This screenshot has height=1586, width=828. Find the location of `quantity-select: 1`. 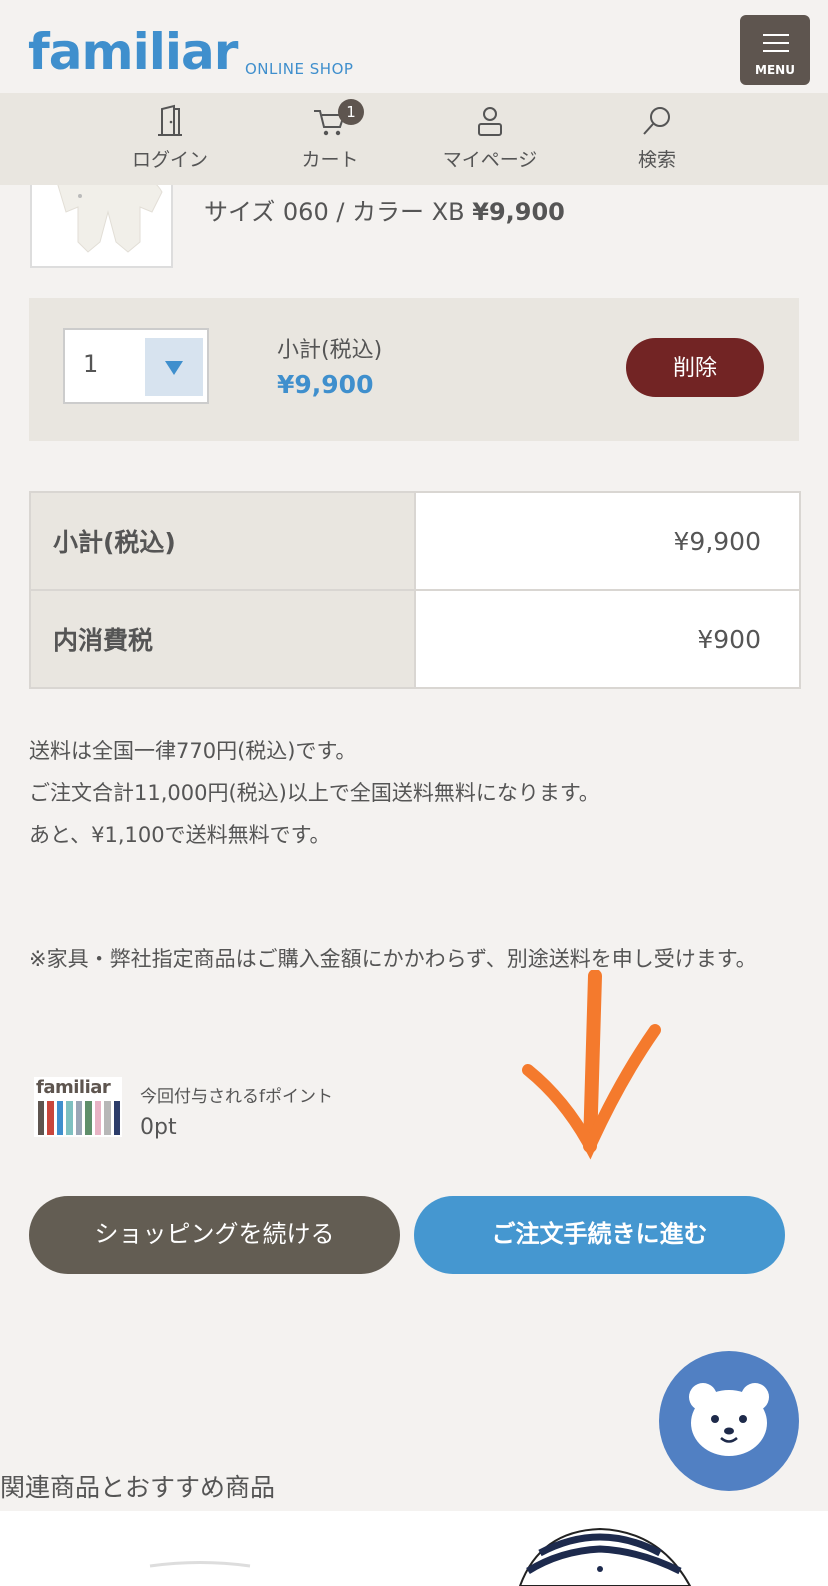

quantity-select: 1 is located at coordinates (136, 366).